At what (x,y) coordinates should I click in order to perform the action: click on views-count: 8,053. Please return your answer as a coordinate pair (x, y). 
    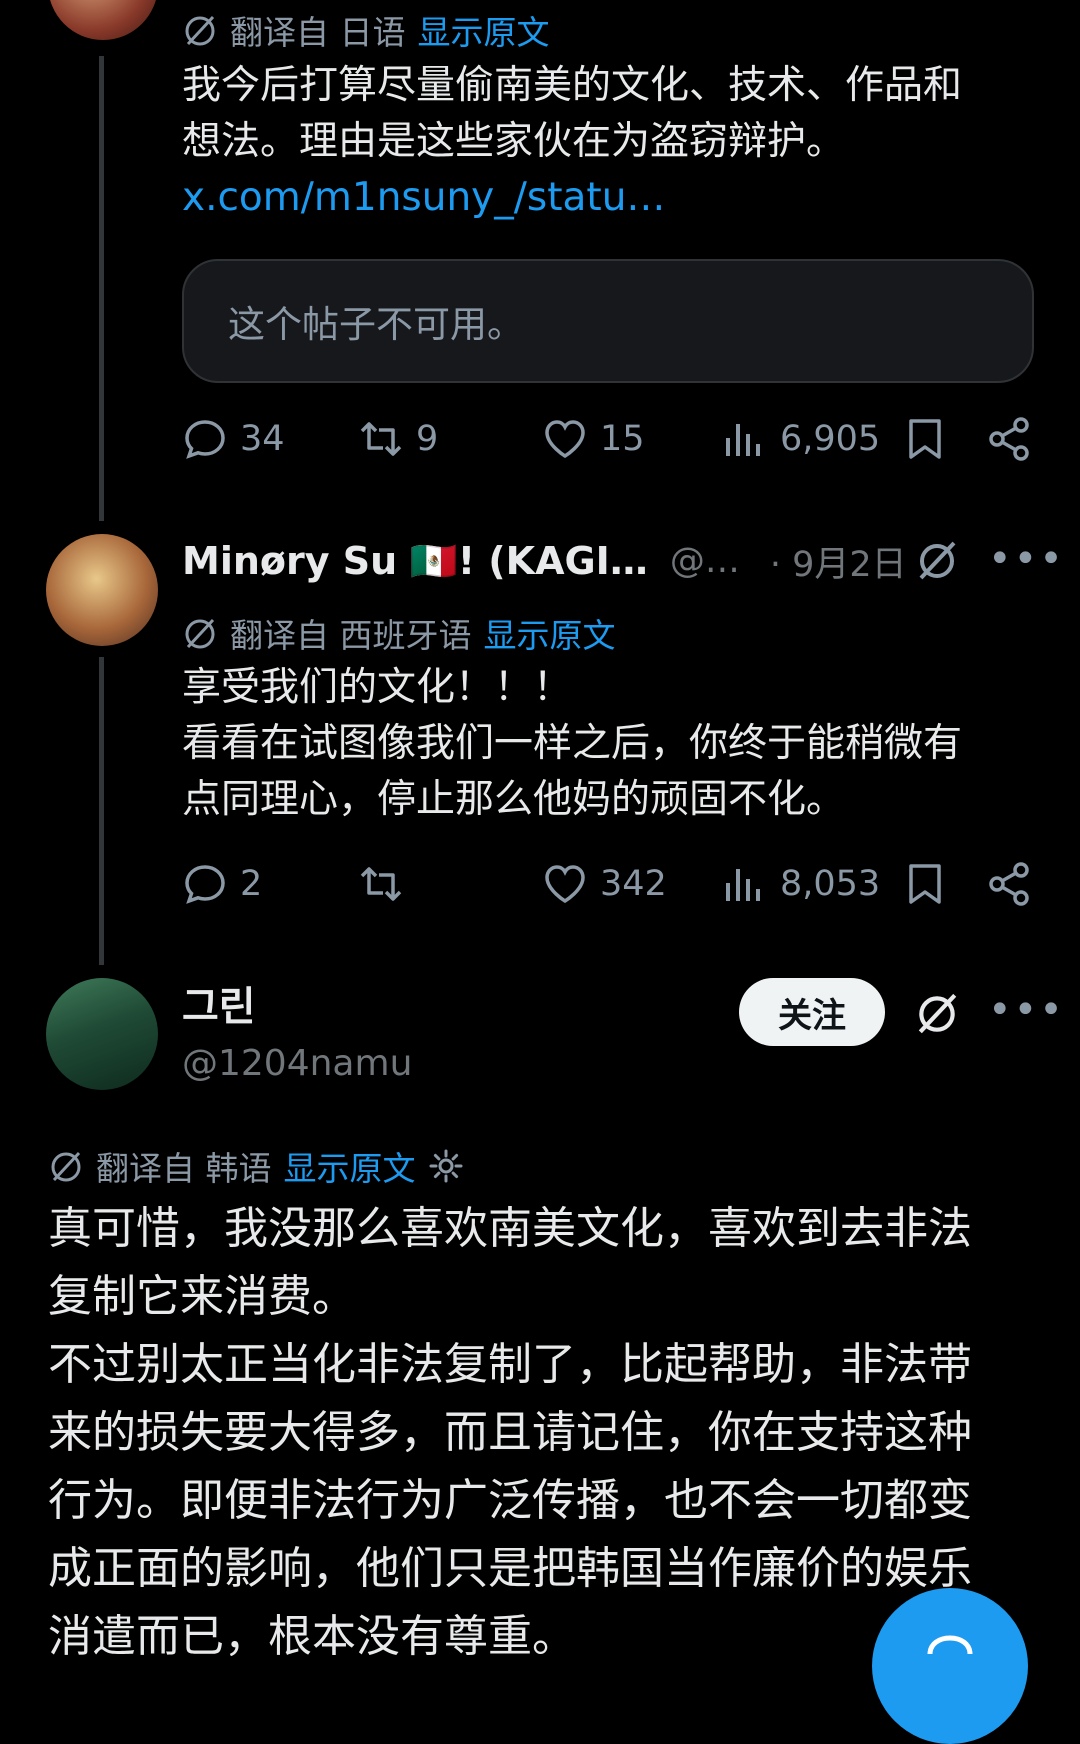
    Looking at the image, I should click on (830, 884).